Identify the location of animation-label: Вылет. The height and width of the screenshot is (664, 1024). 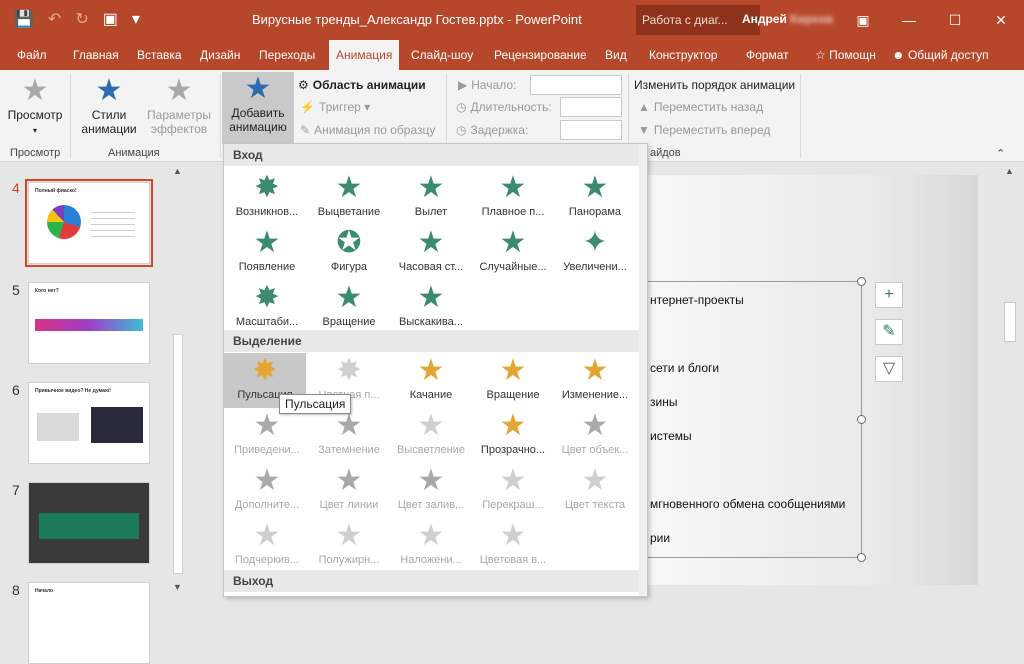
(431, 212).